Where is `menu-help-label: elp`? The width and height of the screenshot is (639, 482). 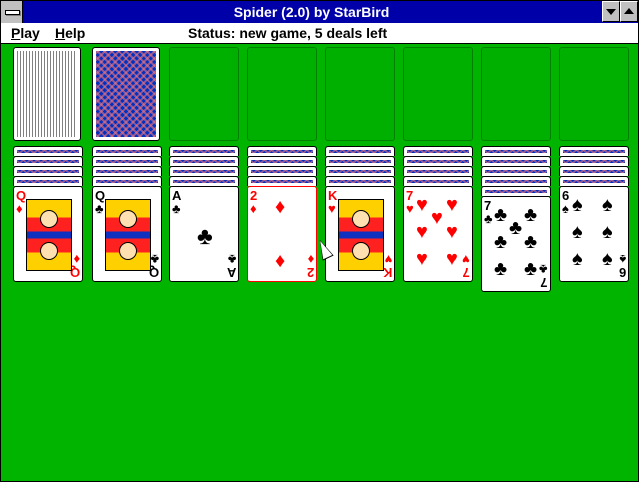 menu-help-label: elp is located at coordinates (75, 33).